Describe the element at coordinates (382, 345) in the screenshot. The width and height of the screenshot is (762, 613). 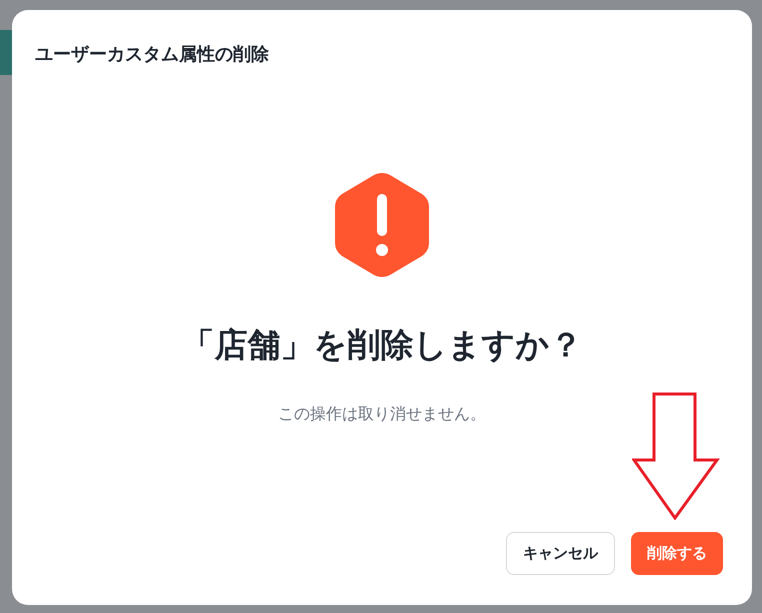
I see `confirm-heading: 「店舗」を削除しますか？` at that location.